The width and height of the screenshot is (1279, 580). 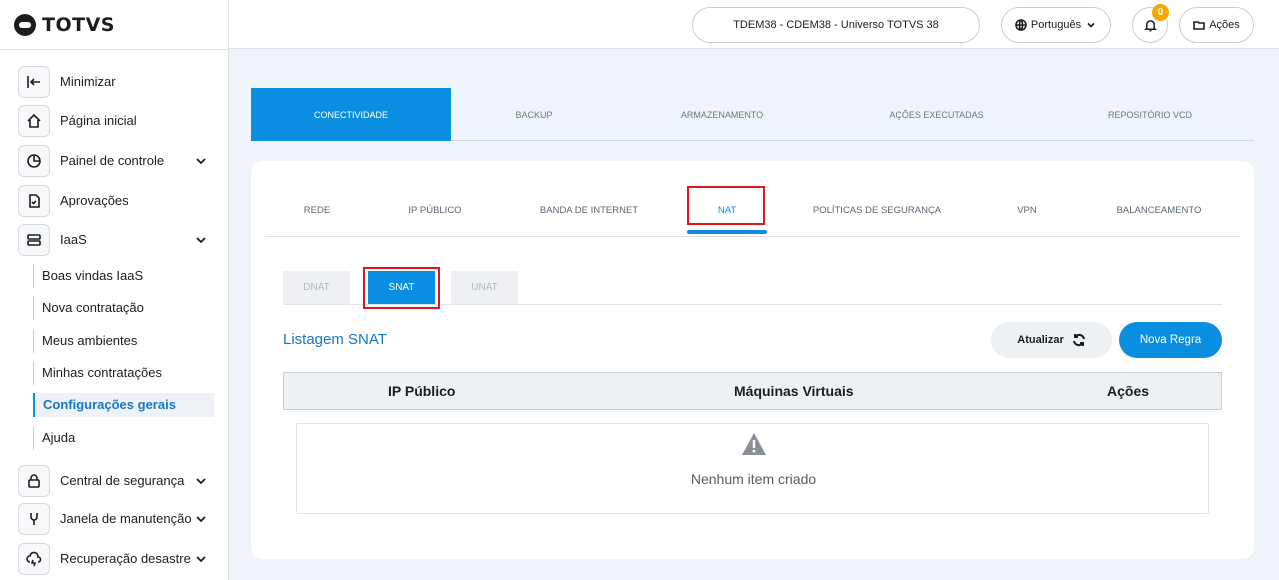 What do you see at coordinates (936, 114) in the screenshot?
I see `tab-acoes-executadas: AÇÕES EXECUTADAS` at bounding box center [936, 114].